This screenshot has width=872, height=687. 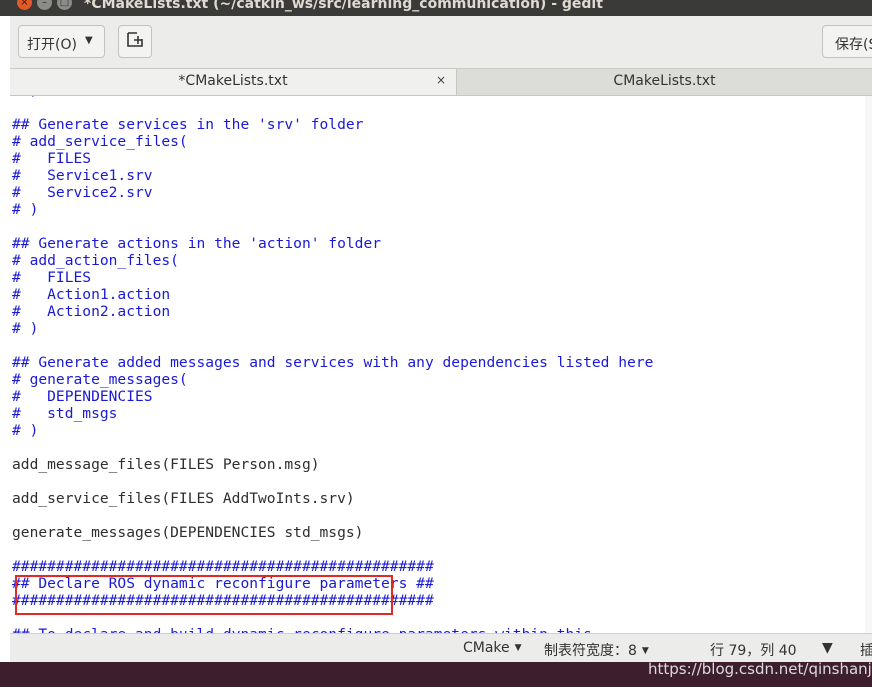 I want to click on code-line: # Service1.srv, so click(x=82, y=175).